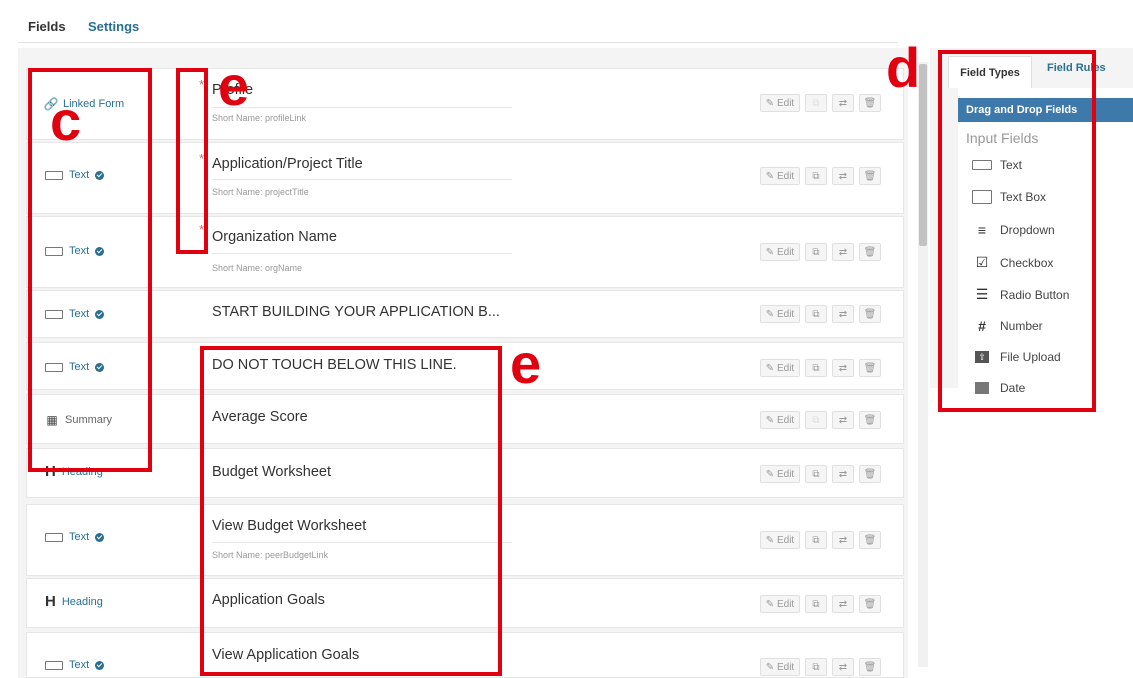 Image resolution: width=1133 pixels, height=678 pixels. Describe the element at coordinates (192, 161) in the screenshot. I see `annotation-box-e-required` at that location.